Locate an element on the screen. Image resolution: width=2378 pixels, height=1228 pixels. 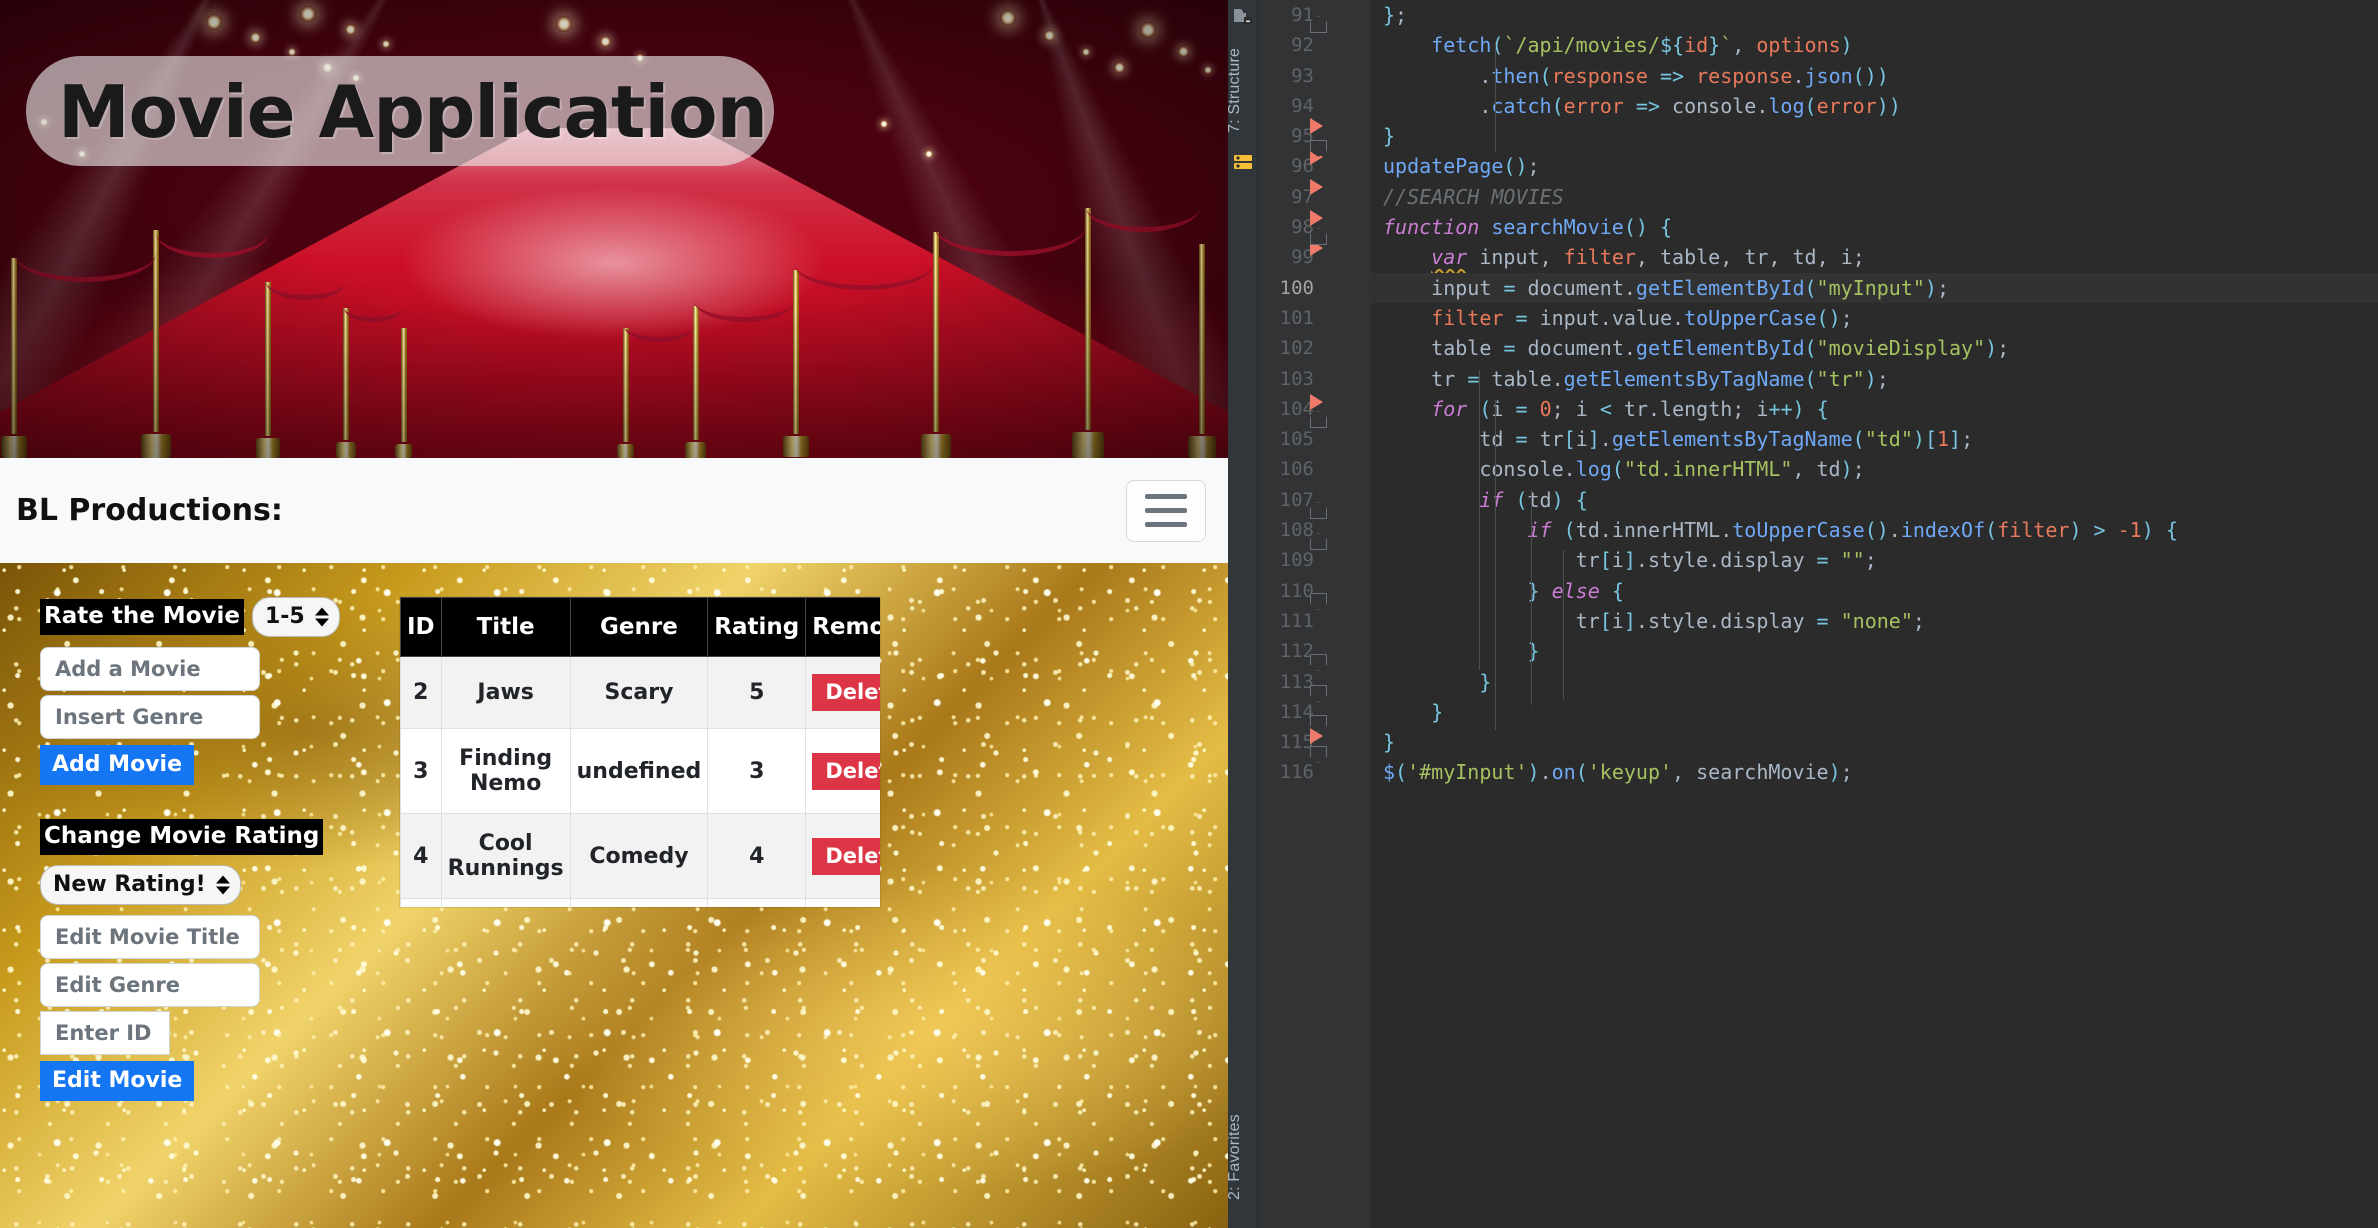
add-movie-button: Add Movie is located at coordinates (117, 765).